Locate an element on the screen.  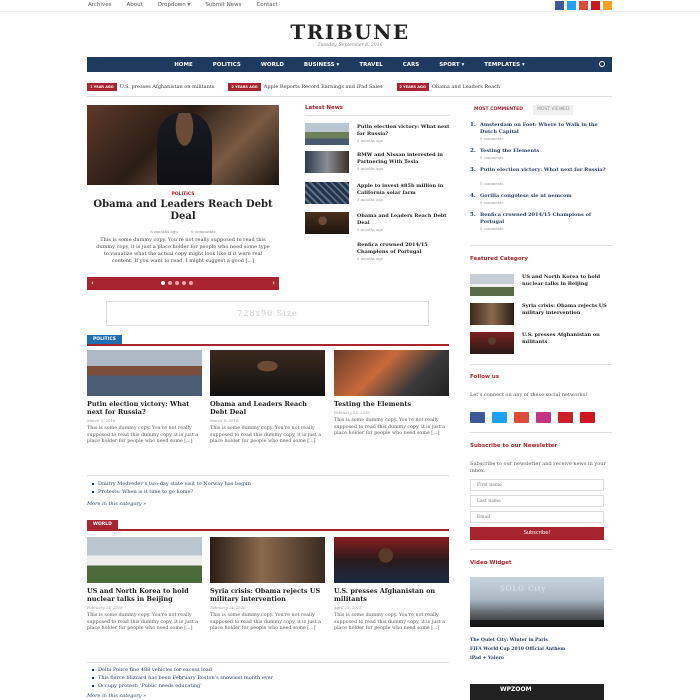
slider-category: POLITICS is located at coordinates (183, 194).